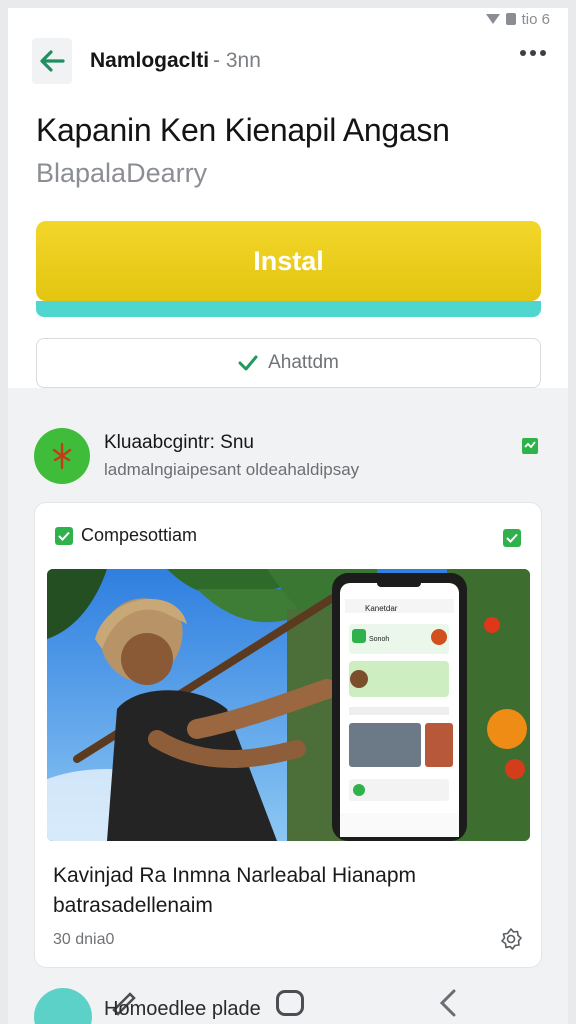 This screenshot has width=576, height=1024. What do you see at coordinates (179, 442) in the screenshot?
I see `promo-name: Kluaabcgintr: Snu` at bounding box center [179, 442].